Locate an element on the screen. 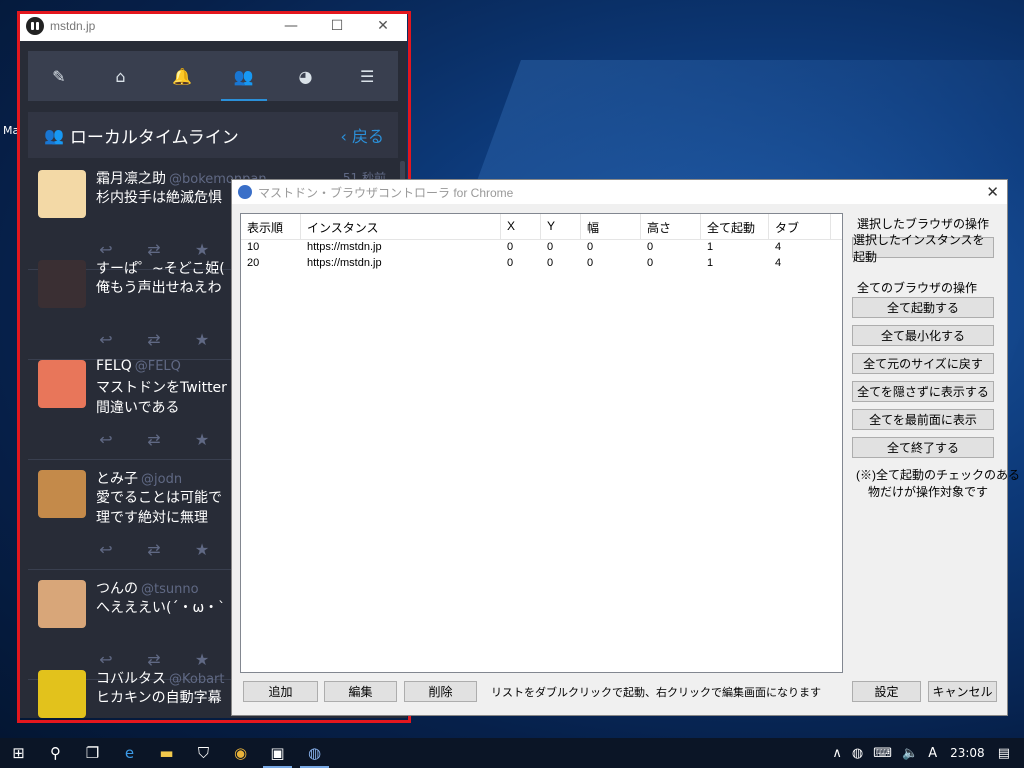 The height and width of the screenshot is (768, 1024). controller-window-title: マストドン・ブラウザコントローラ for Chrome is located at coordinates (386, 192).